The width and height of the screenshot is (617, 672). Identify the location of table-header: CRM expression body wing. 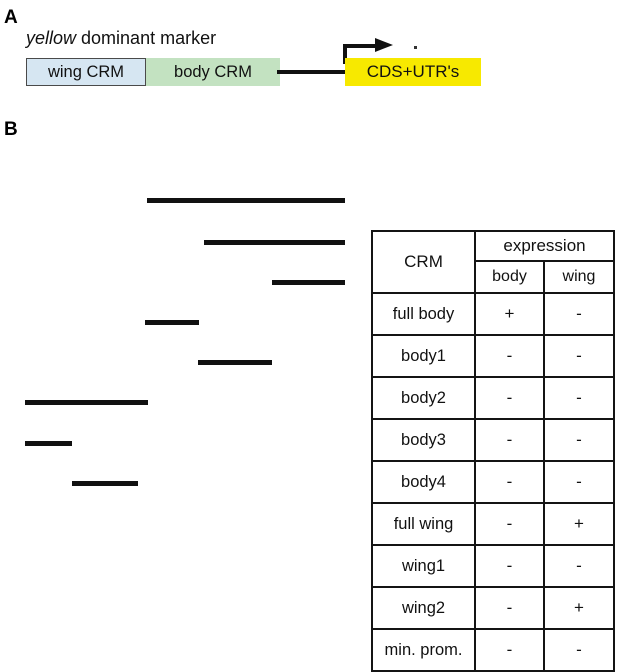
(493, 262).